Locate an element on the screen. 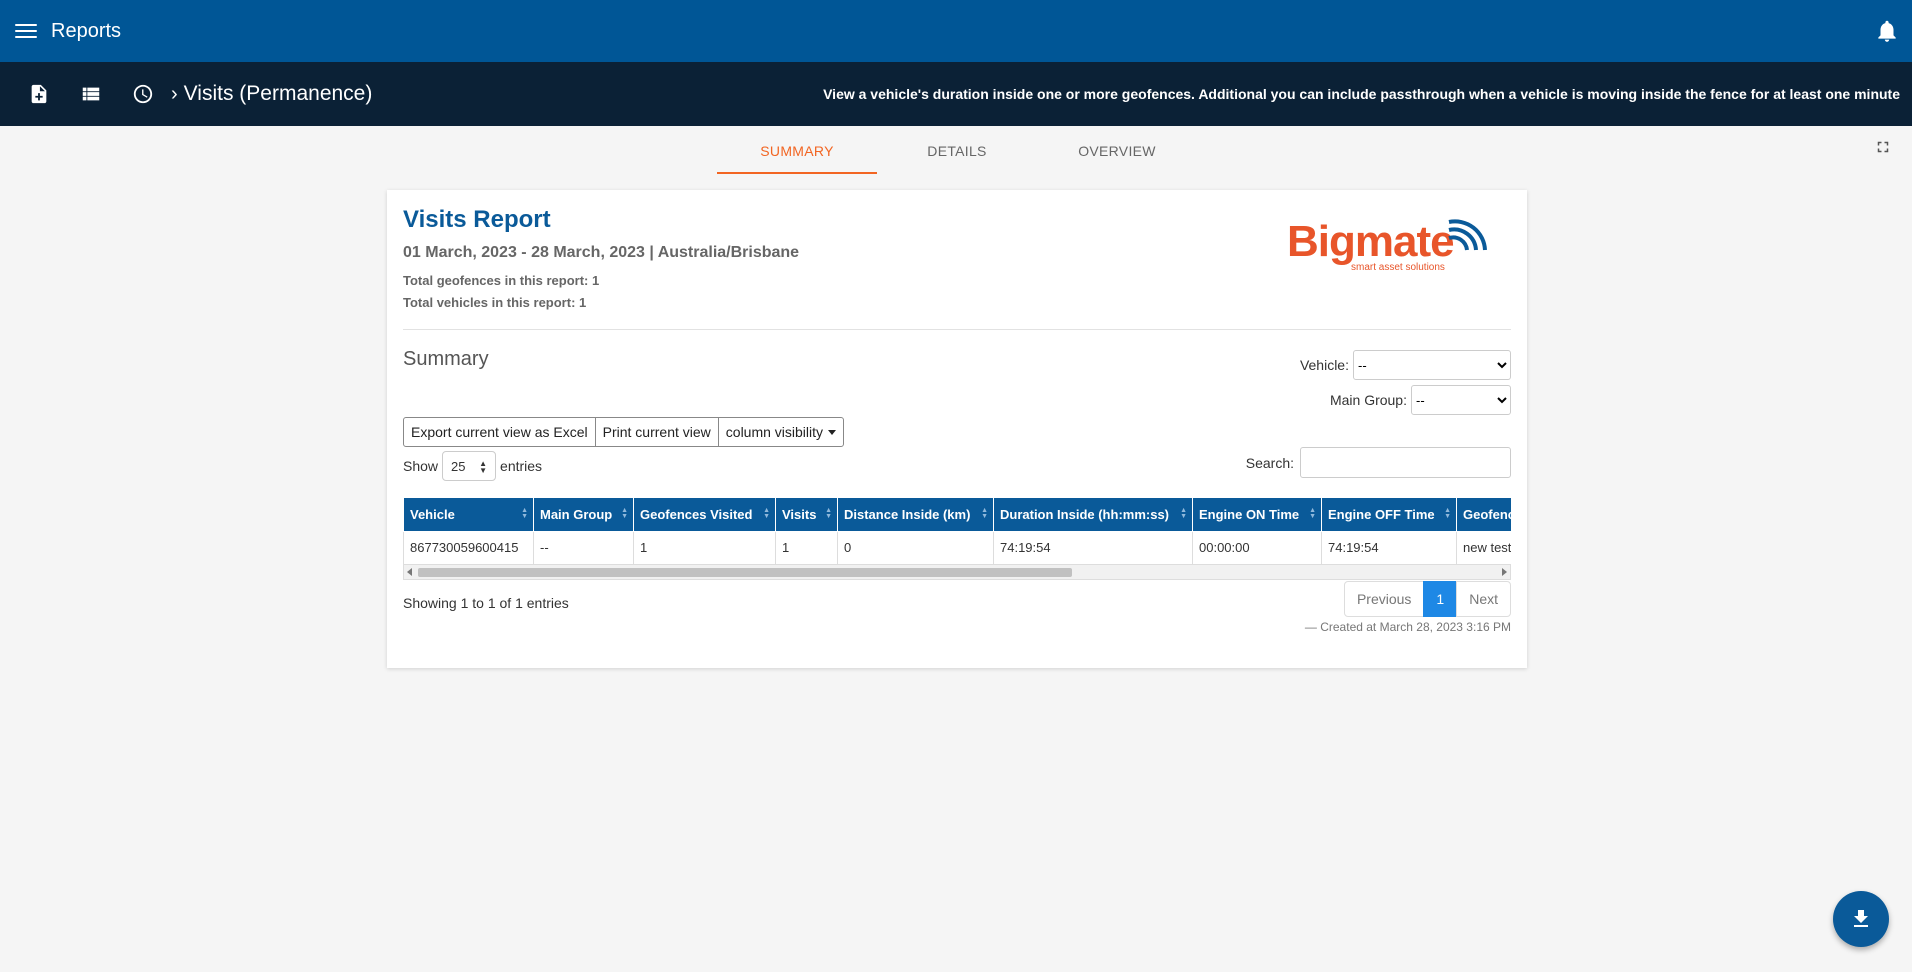 Image resolution: width=1912 pixels, height=972 pixels. horizontal-scrollbar is located at coordinates (957, 572).